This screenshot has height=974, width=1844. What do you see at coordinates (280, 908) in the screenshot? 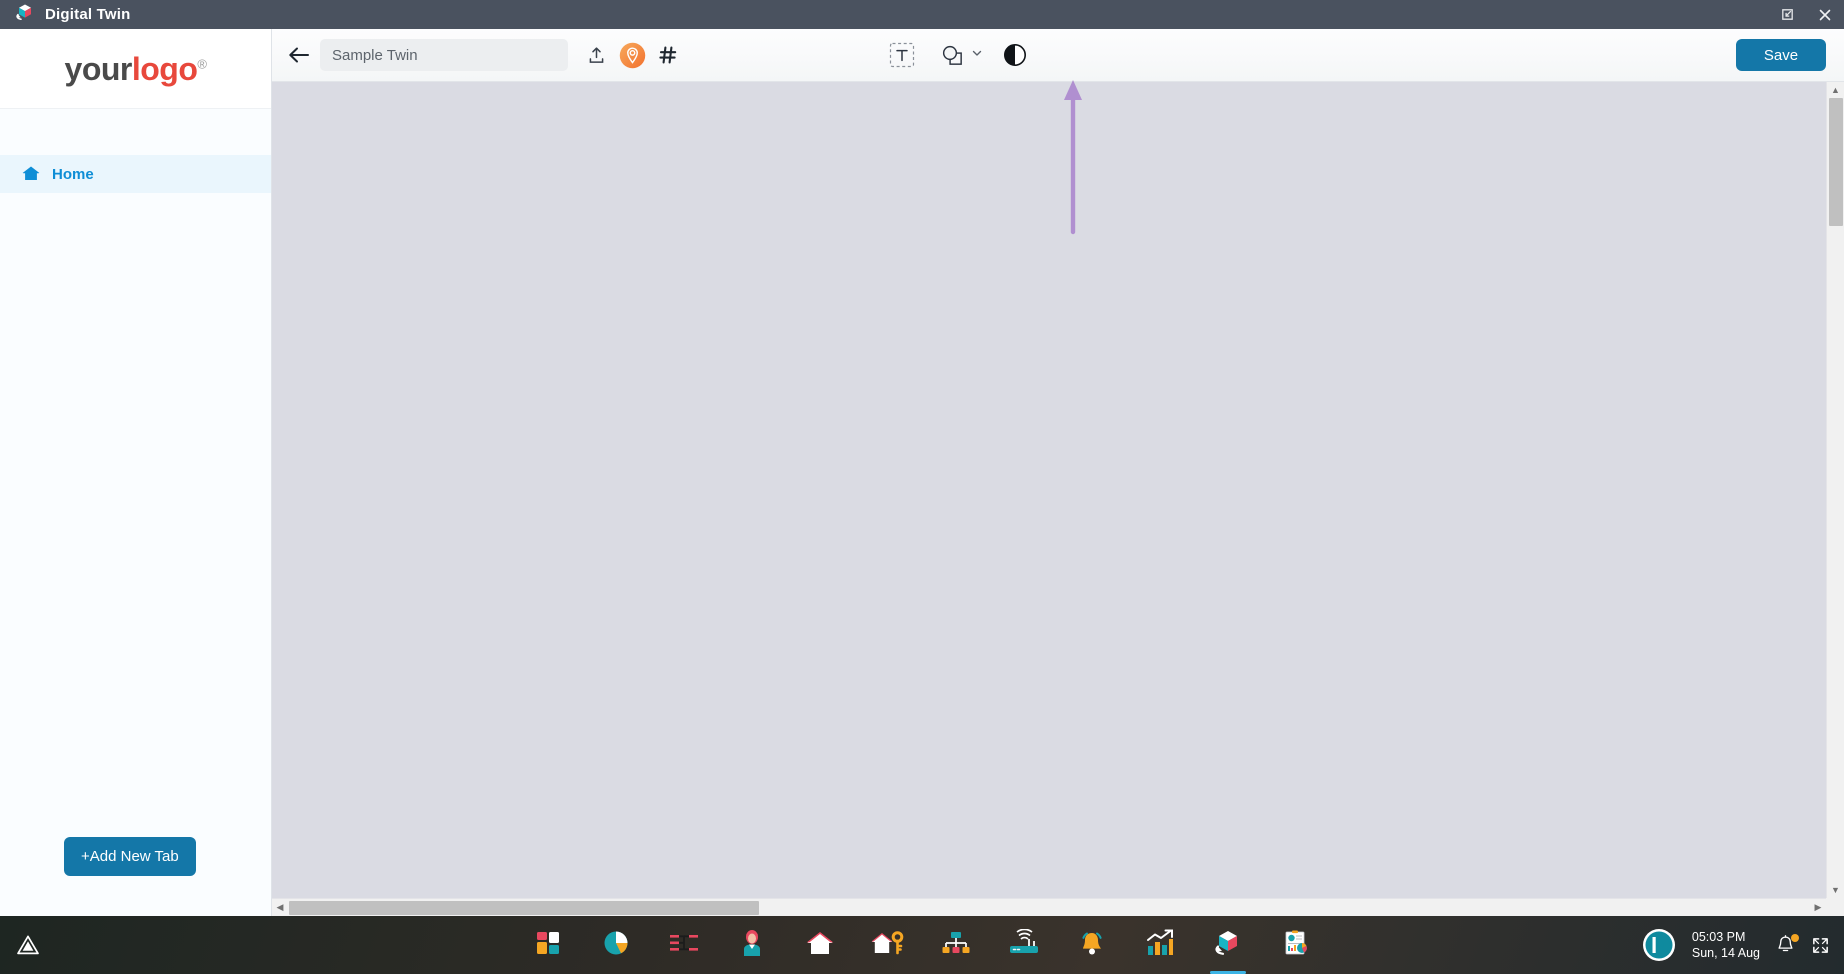
I see `scroll-left-arrow-icon: ◀` at bounding box center [280, 908].